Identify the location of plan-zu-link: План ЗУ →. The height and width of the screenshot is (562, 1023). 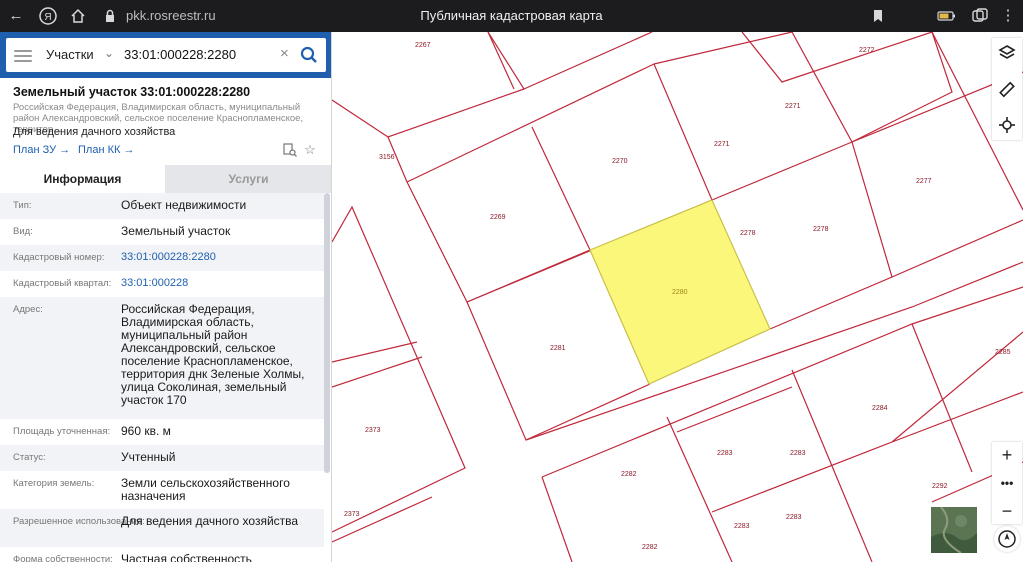
(41, 150).